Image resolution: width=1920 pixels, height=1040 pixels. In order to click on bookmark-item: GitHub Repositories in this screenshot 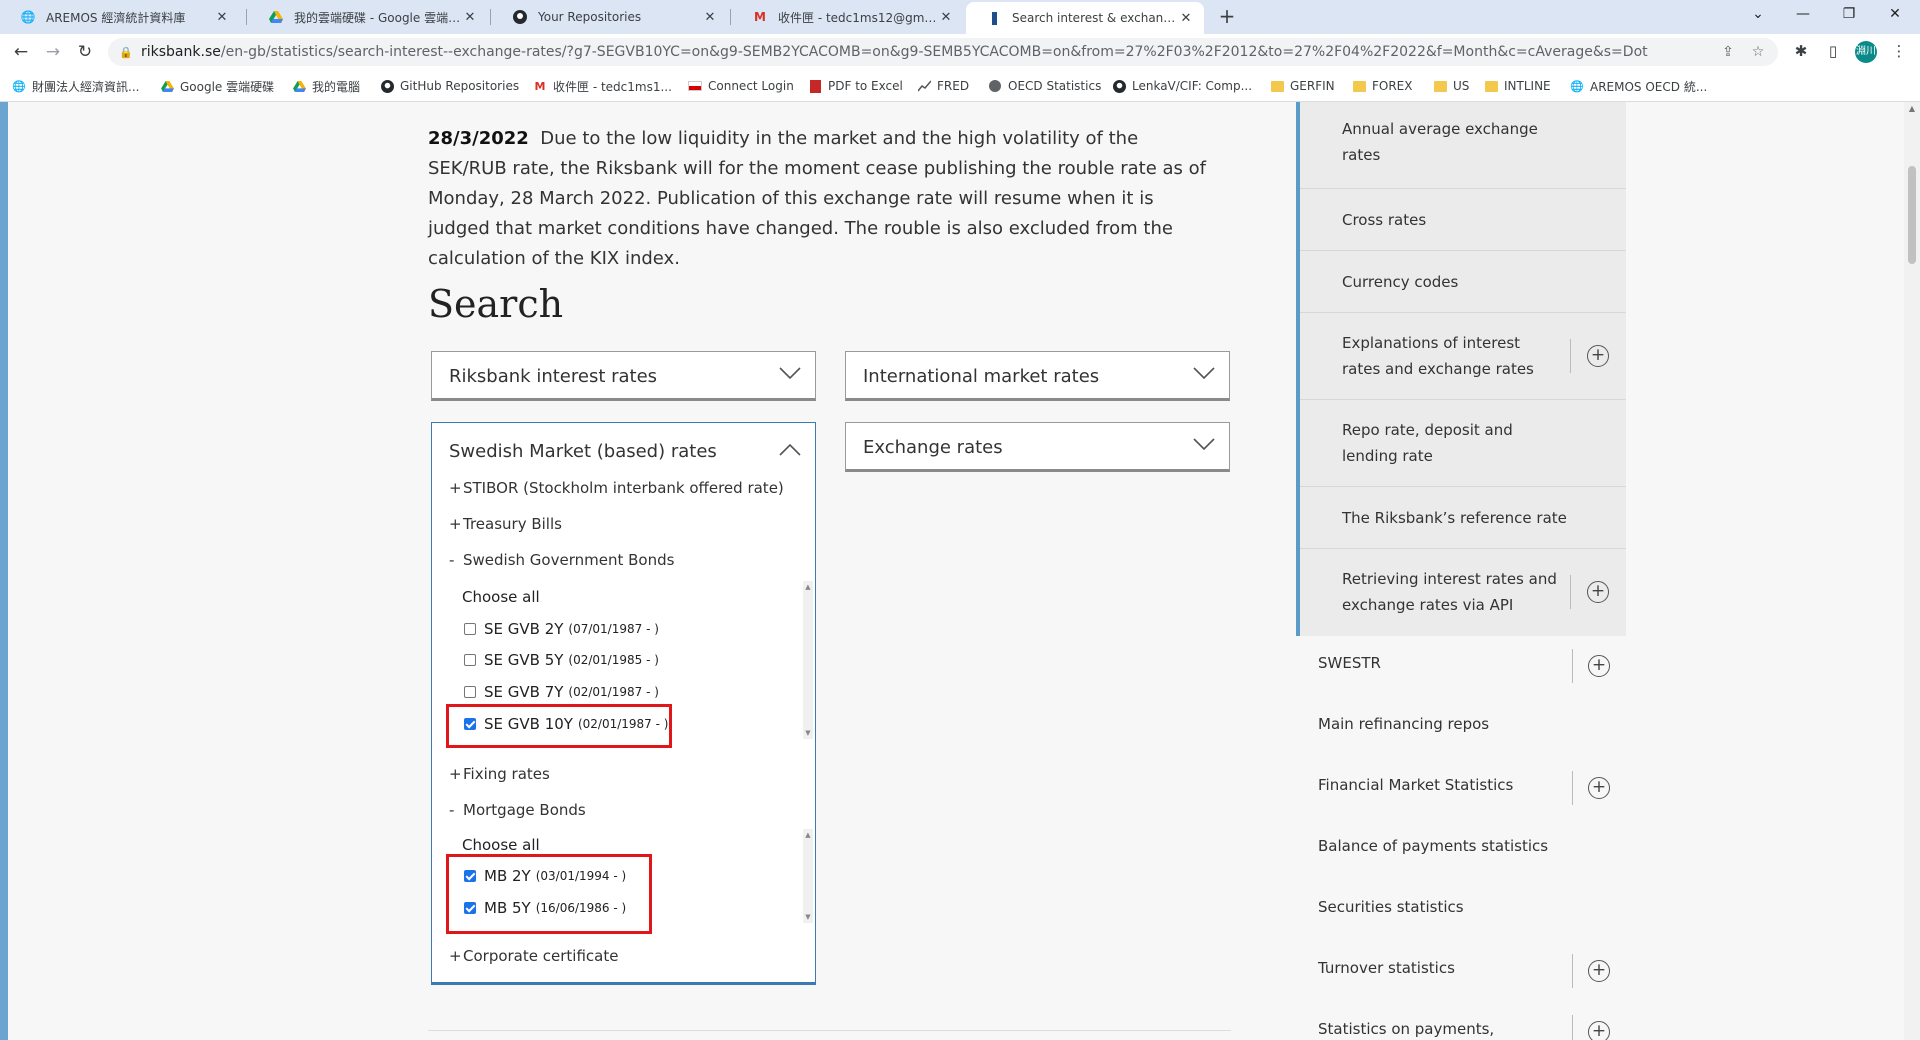, I will do `click(449, 86)`.